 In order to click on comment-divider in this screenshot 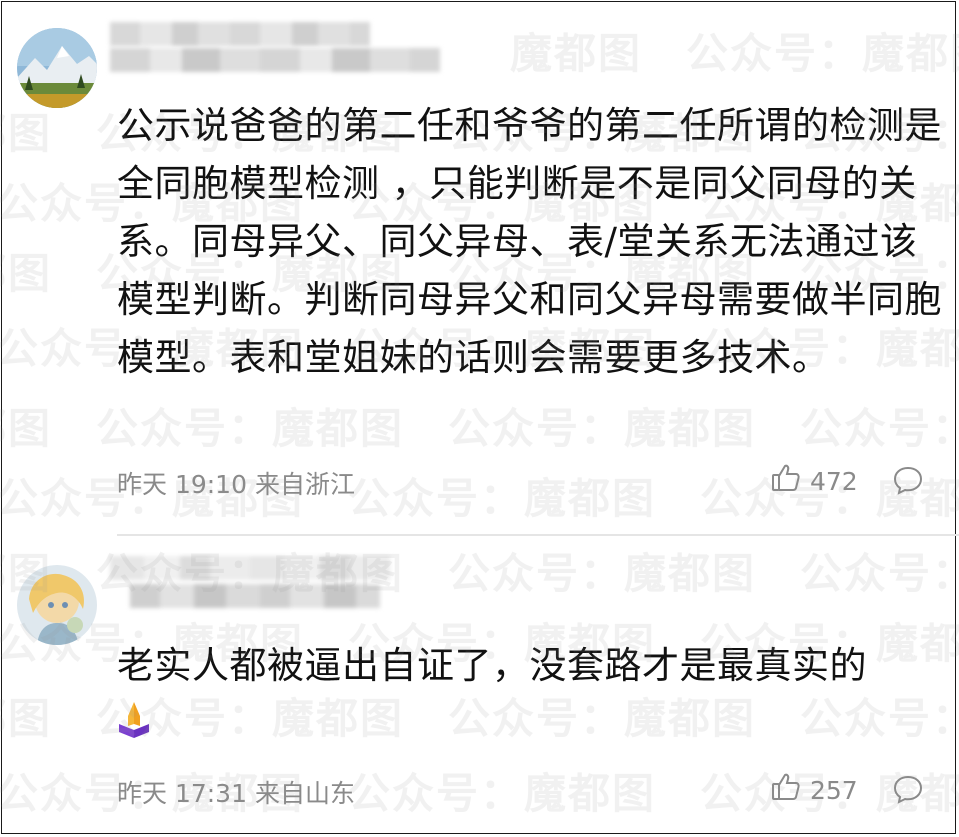, I will do `click(538, 535)`.